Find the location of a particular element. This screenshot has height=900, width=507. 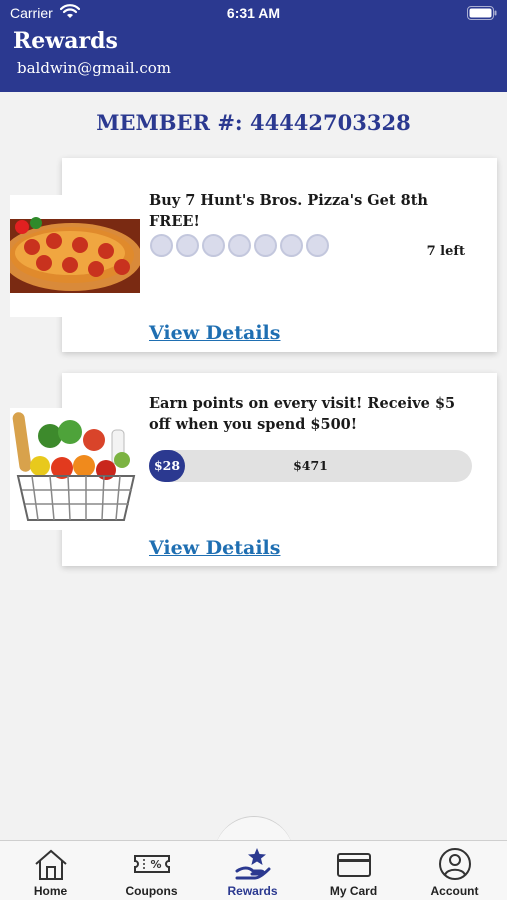

tab-account: Account is located at coordinates (454, 870).